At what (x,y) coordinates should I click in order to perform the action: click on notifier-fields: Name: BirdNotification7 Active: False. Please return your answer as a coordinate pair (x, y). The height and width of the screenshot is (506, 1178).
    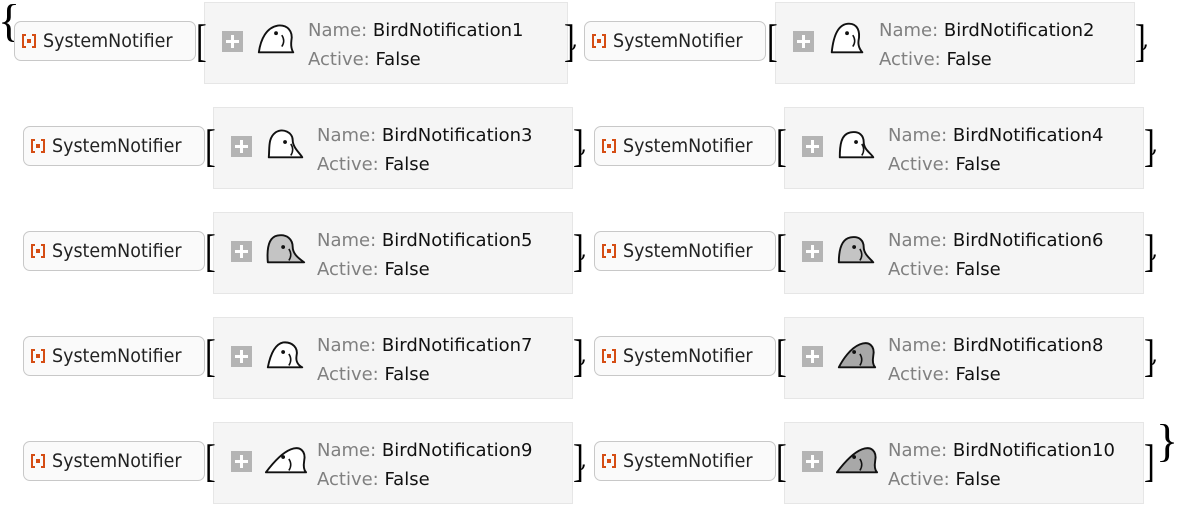
    Looking at the image, I should click on (425, 360).